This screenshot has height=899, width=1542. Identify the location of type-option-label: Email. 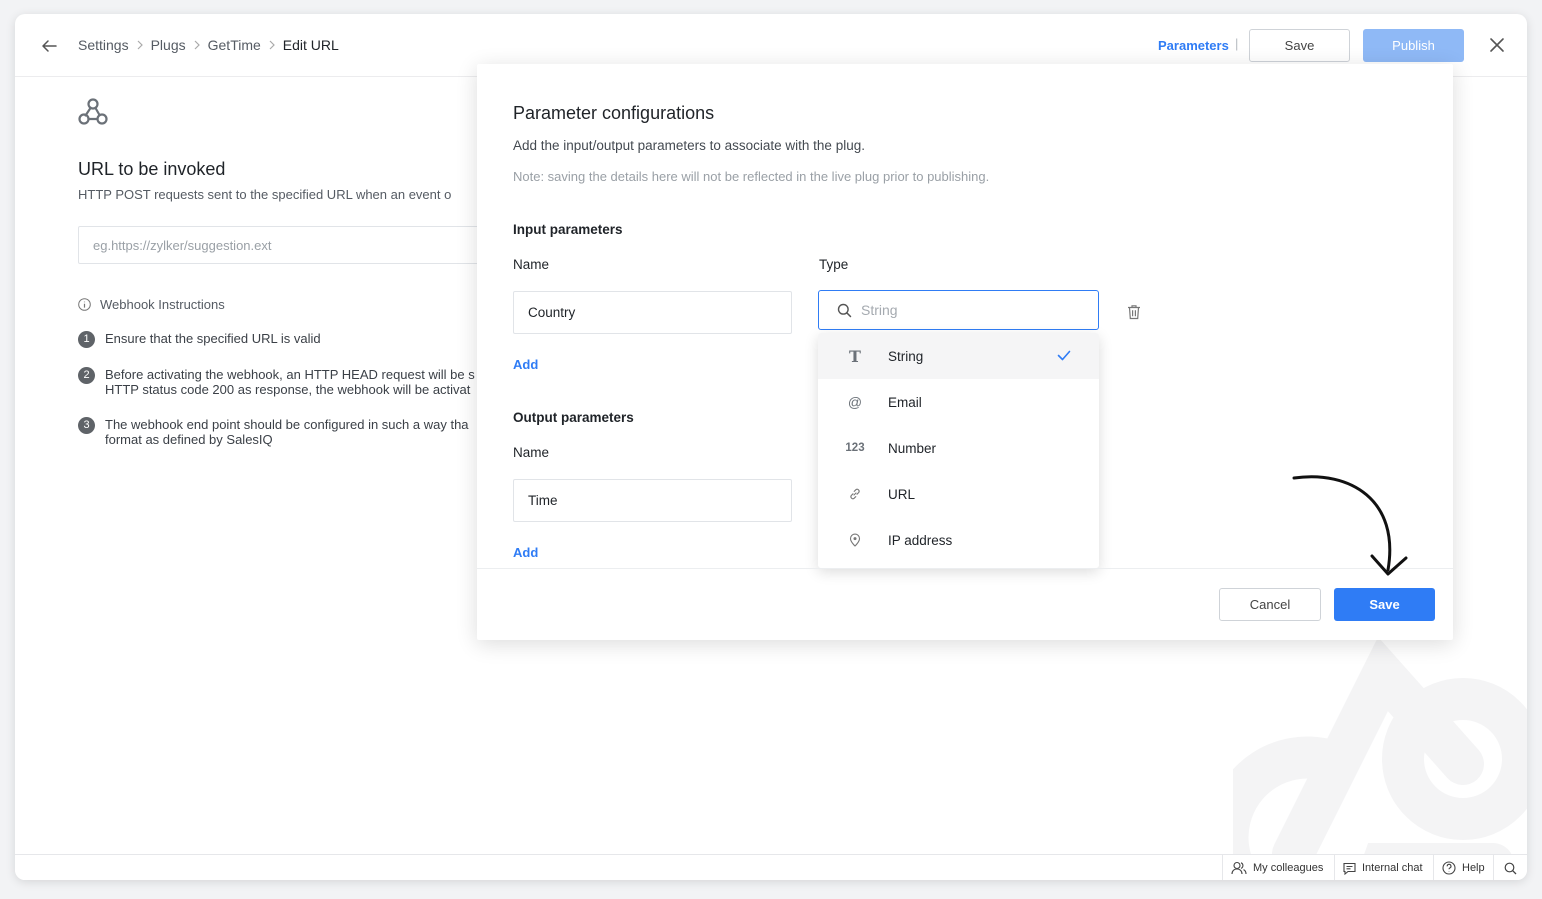
(905, 402).